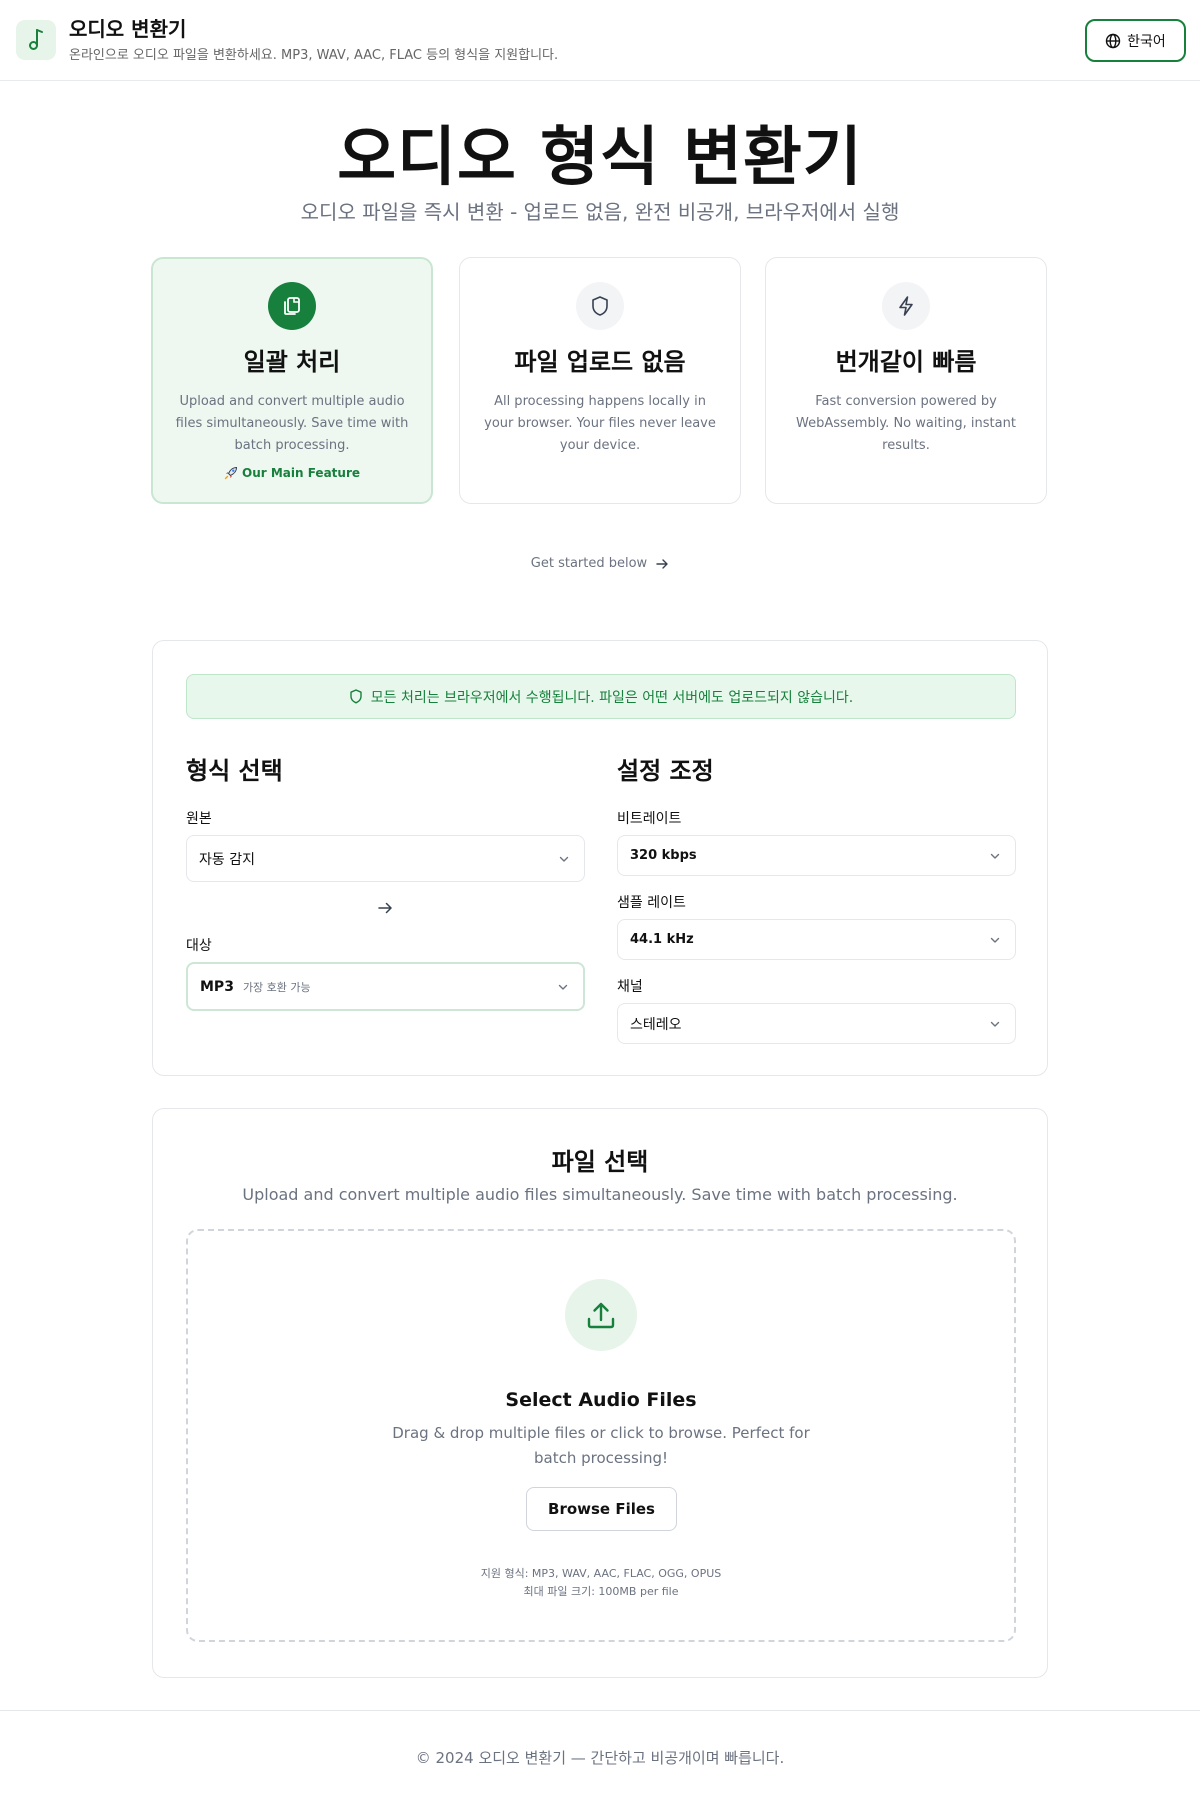  Describe the element at coordinates (663, 855) in the screenshot. I see `bitrate-value: 320 kbps` at that location.